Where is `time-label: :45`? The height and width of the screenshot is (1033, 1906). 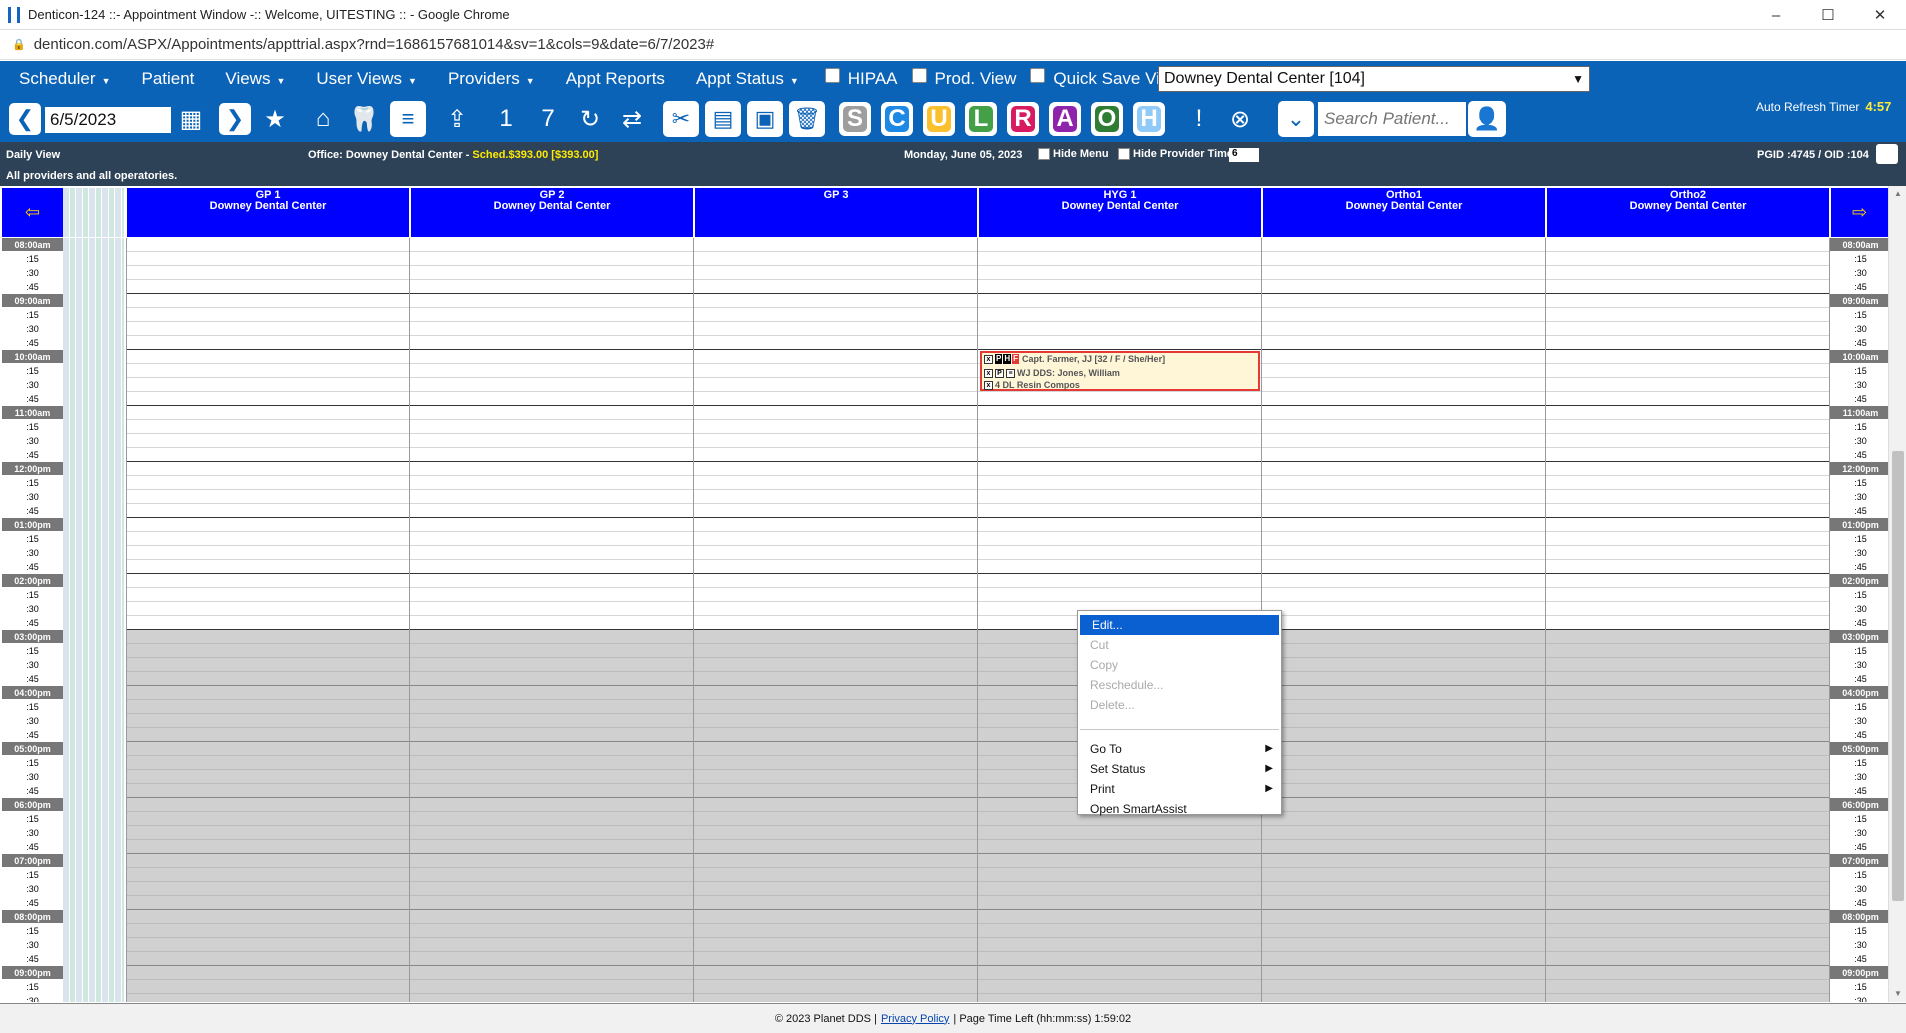
time-label: :45 is located at coordinates (32, 343).